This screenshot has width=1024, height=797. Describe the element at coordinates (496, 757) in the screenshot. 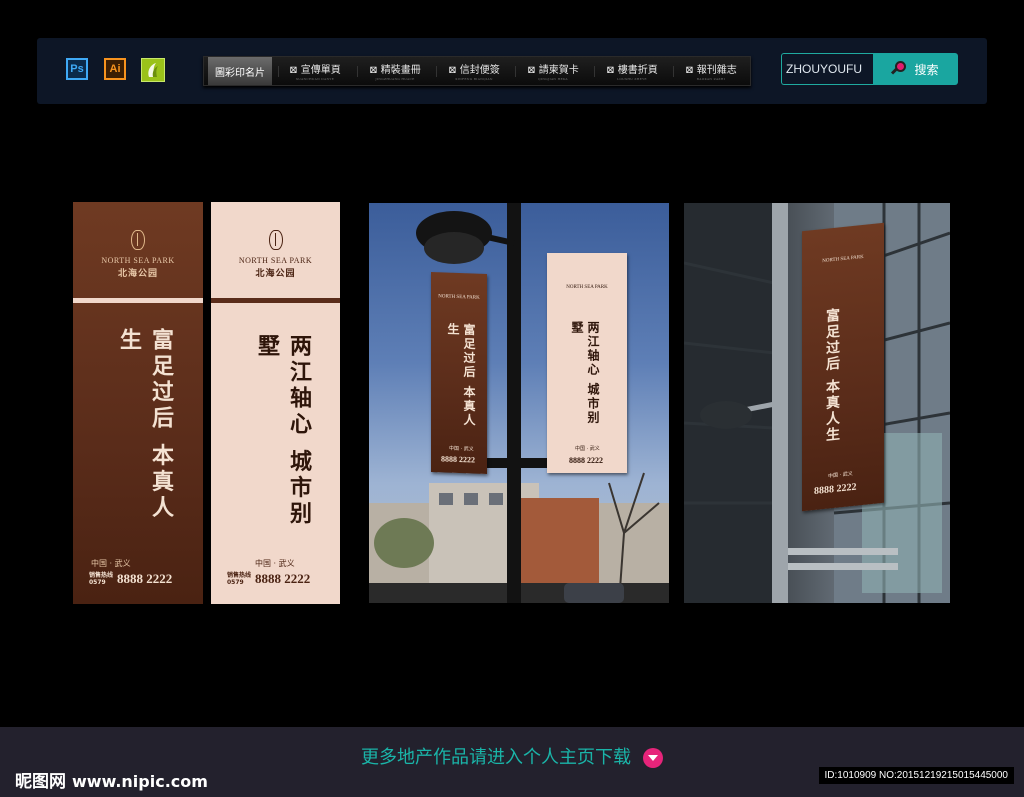

I see `promo-text: 更多地产作品请进入个人主页下载` at that location.